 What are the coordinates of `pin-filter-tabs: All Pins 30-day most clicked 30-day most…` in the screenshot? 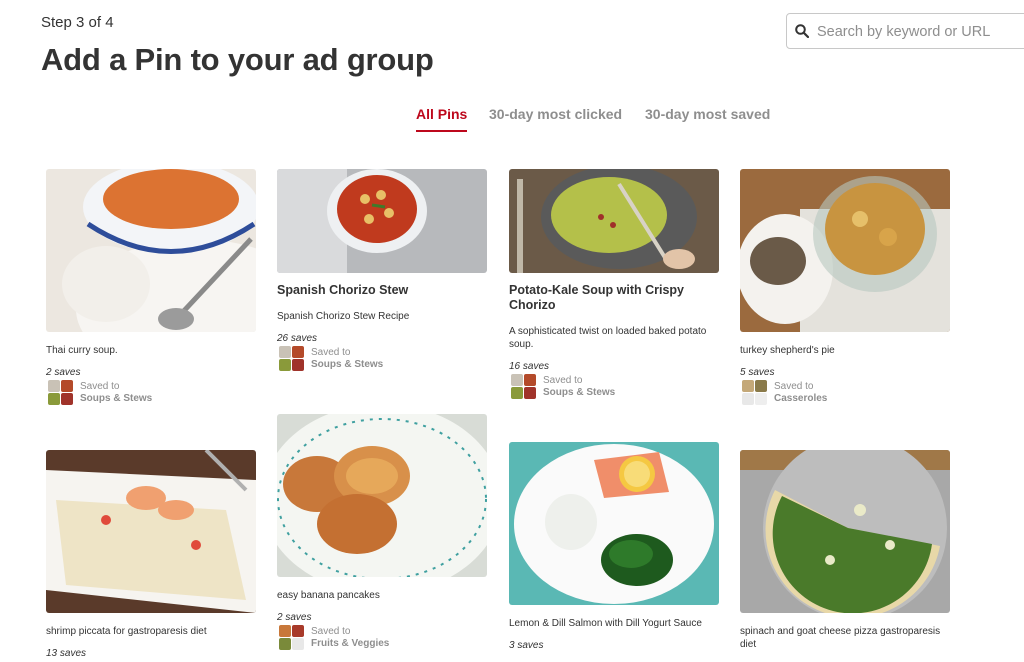 It's located at (512, 120).